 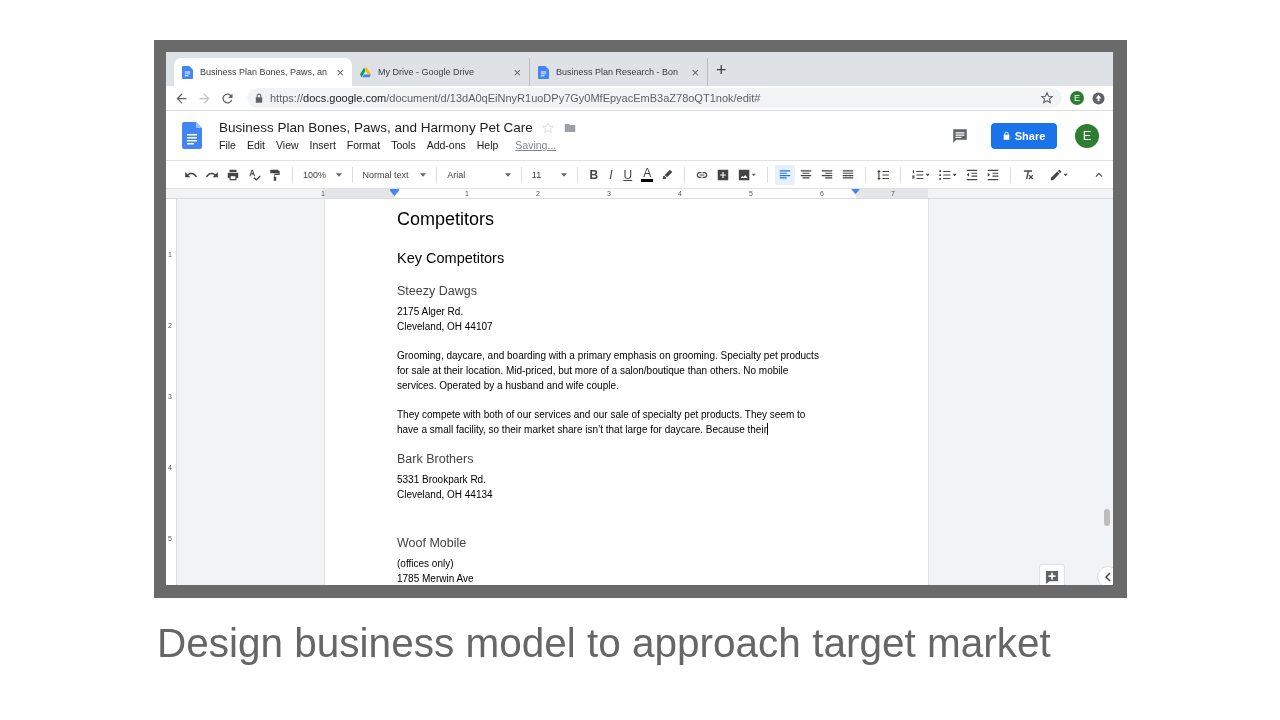 What do you see at coordinates (602, 422) in the screenshot?
I see `paragraph: They compete with both of our services and our sale of specialty pet products. They seem to have a small facility, so their market share isn’t that large for daycare. Because their` at bounding box center [602, 422].